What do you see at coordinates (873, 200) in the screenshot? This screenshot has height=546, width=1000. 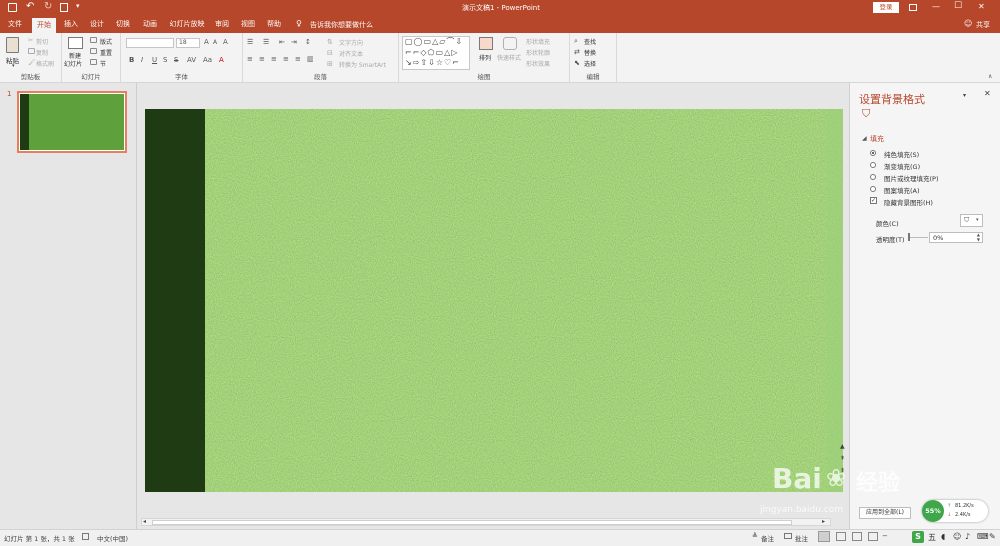 I see `hide-graphics-checkbox: ✓` at bounding box center [873, 200].